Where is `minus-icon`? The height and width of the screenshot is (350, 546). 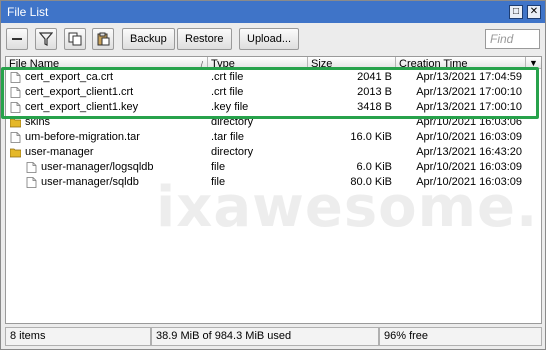 minus-icon is located at coordinates (17, 39).